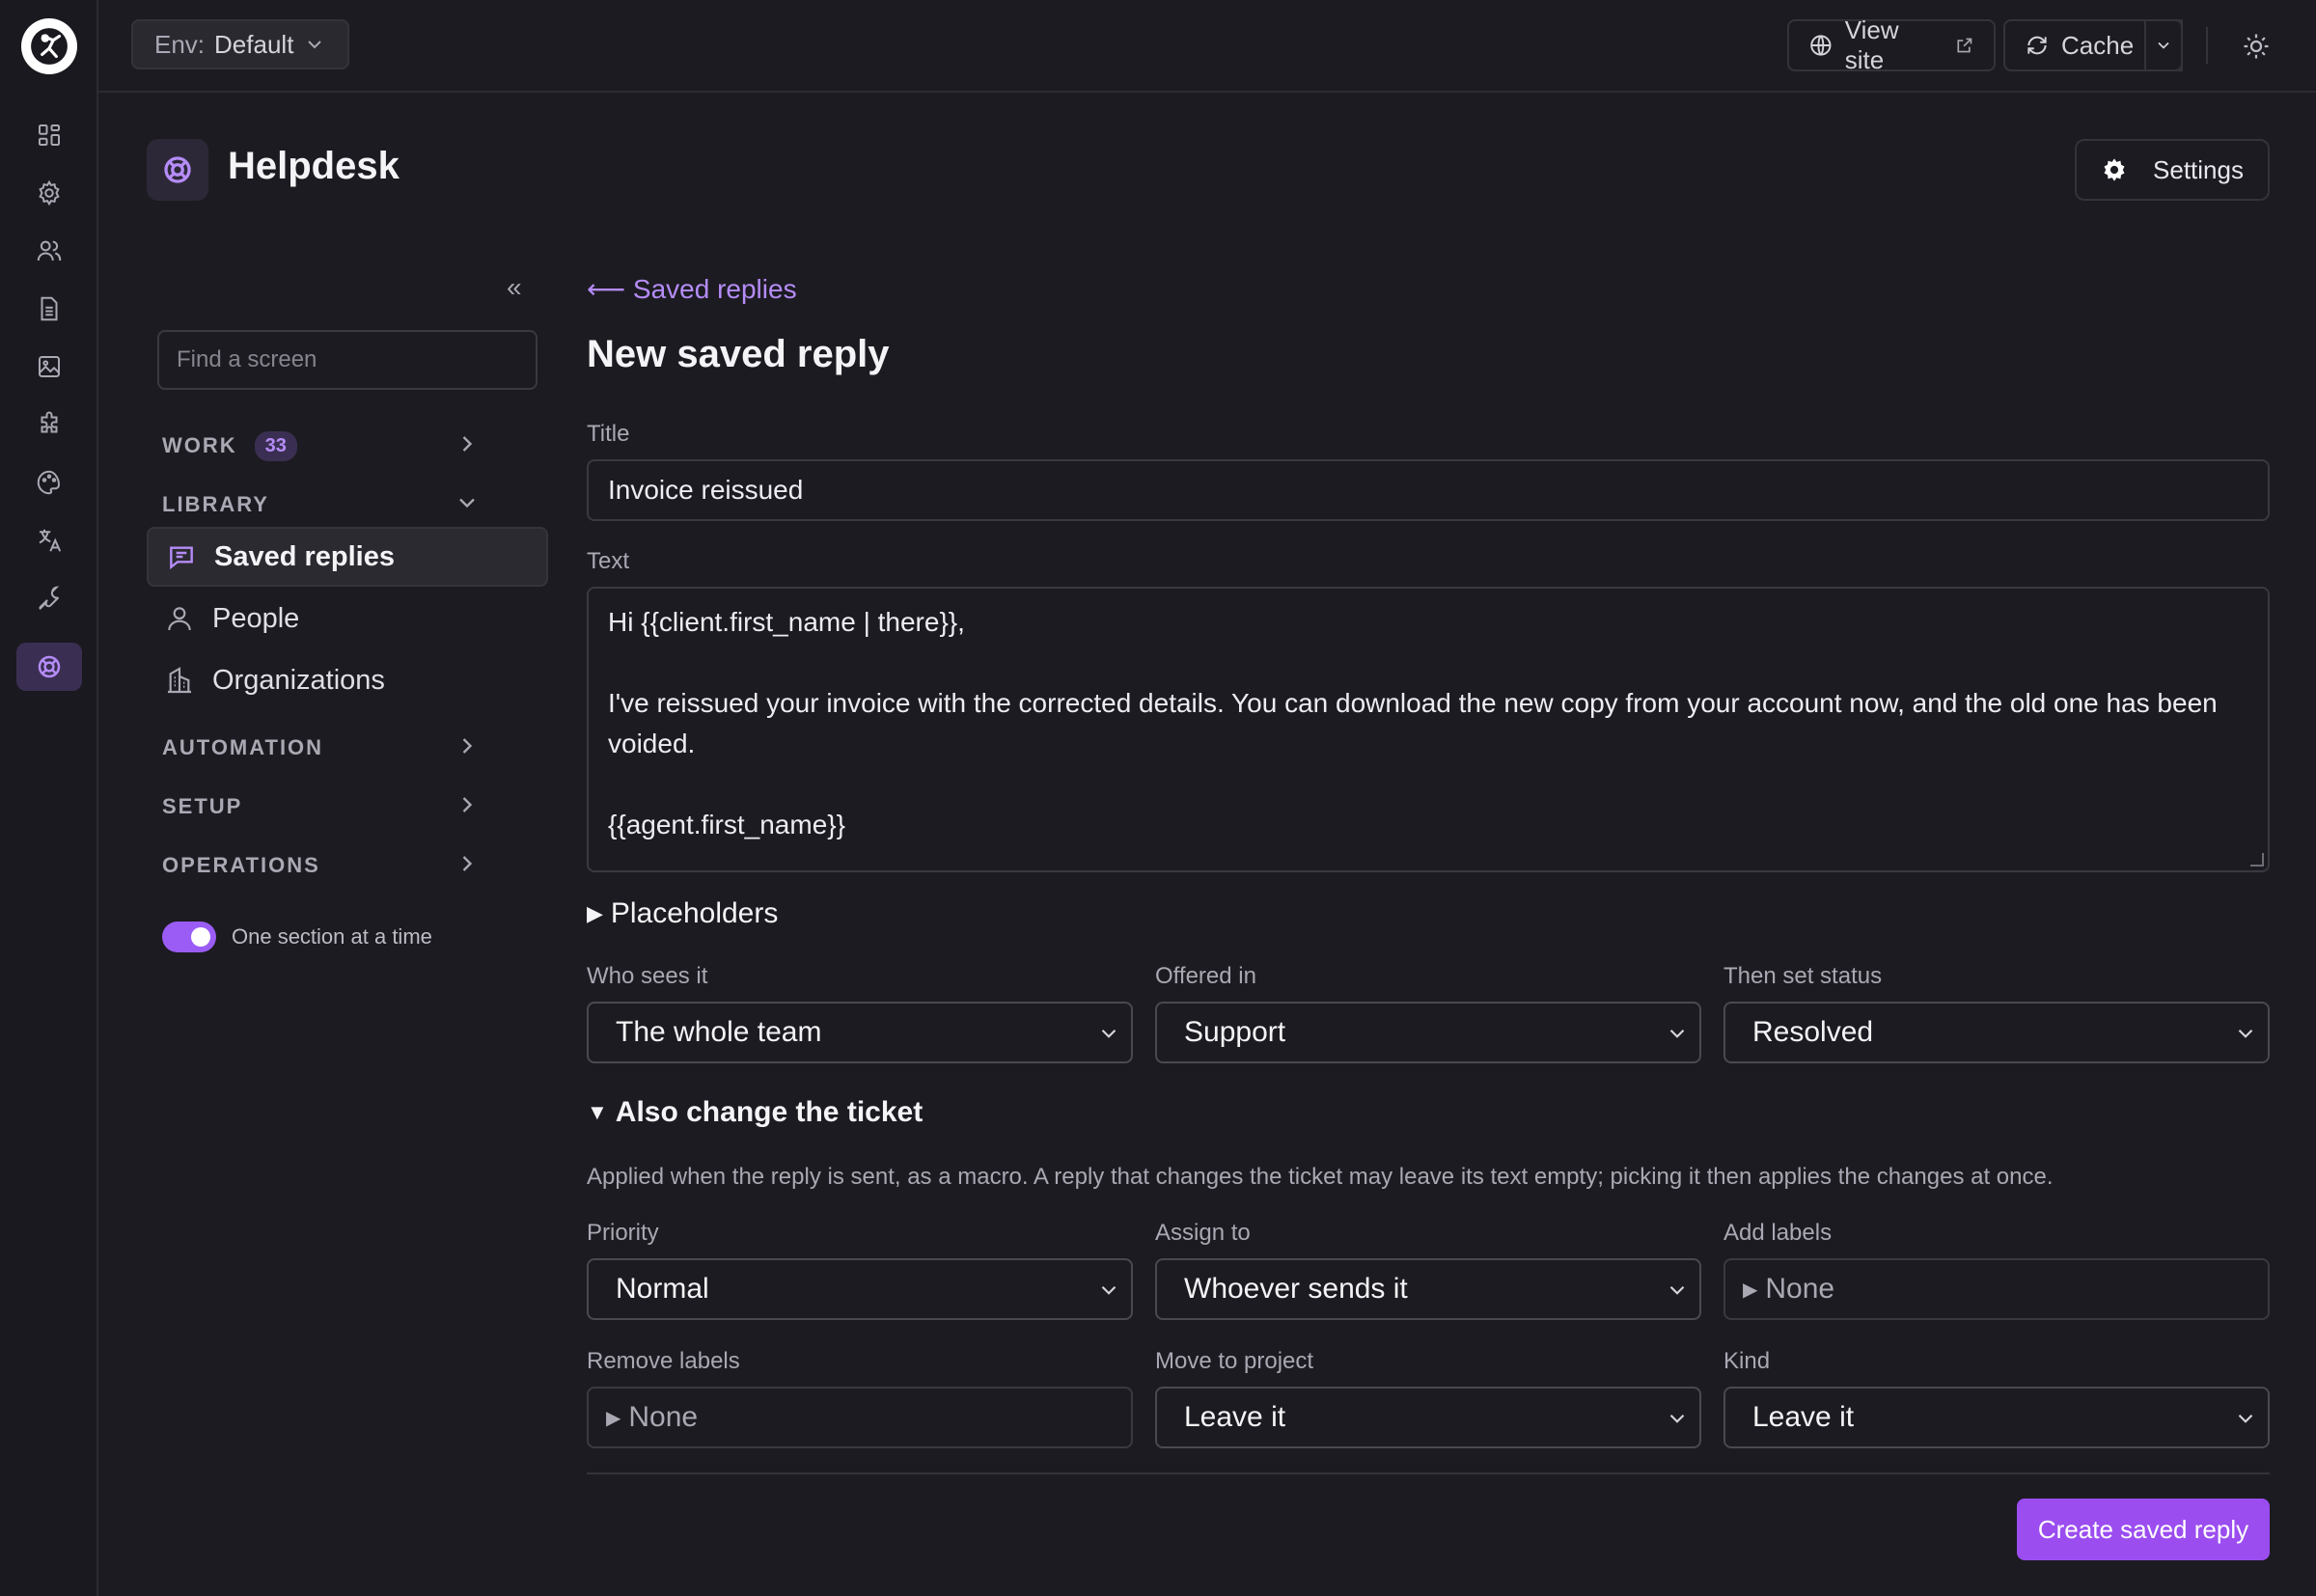  I want to click on document-icon, so click(49, 309).